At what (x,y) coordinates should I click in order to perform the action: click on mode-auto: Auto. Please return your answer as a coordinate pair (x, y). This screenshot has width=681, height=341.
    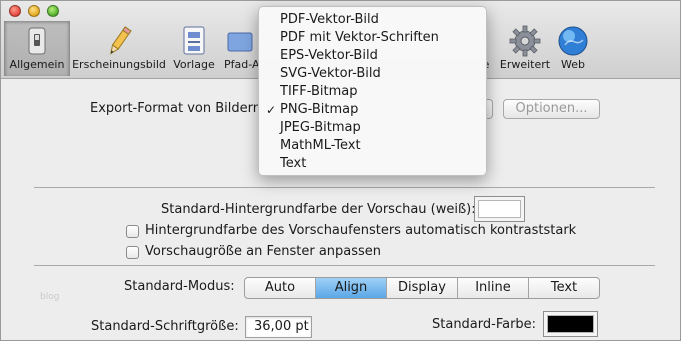
    Looking at the image, I should click on (280, 288).